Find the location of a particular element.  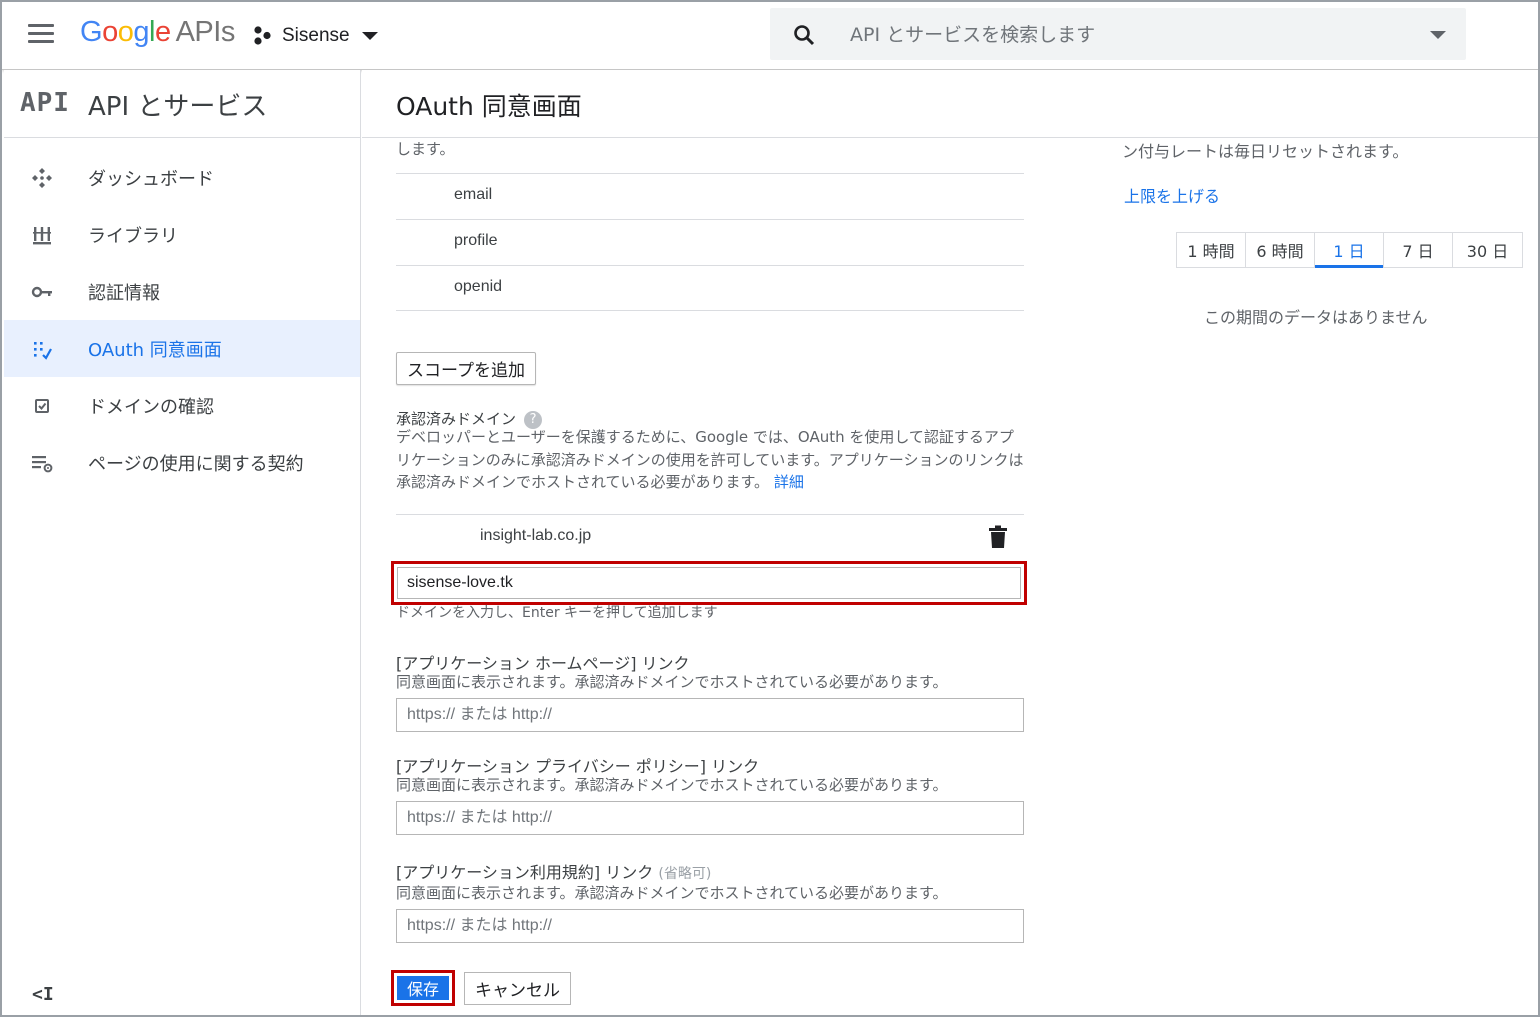

authorized-domain-row: insight-lab.co.jp is located at coordinates (710, 537).